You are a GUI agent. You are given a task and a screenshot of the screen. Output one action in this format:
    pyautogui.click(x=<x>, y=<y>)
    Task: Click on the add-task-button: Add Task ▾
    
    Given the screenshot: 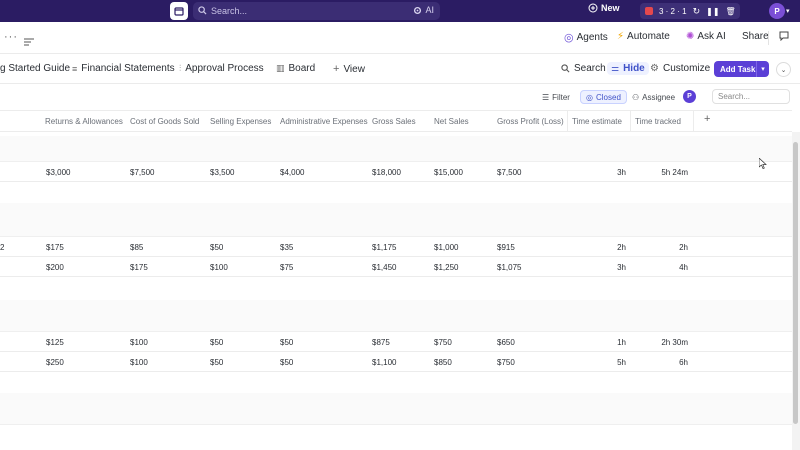 What is the action you would take?
    pyautogui.click(x=741, y=69)
    